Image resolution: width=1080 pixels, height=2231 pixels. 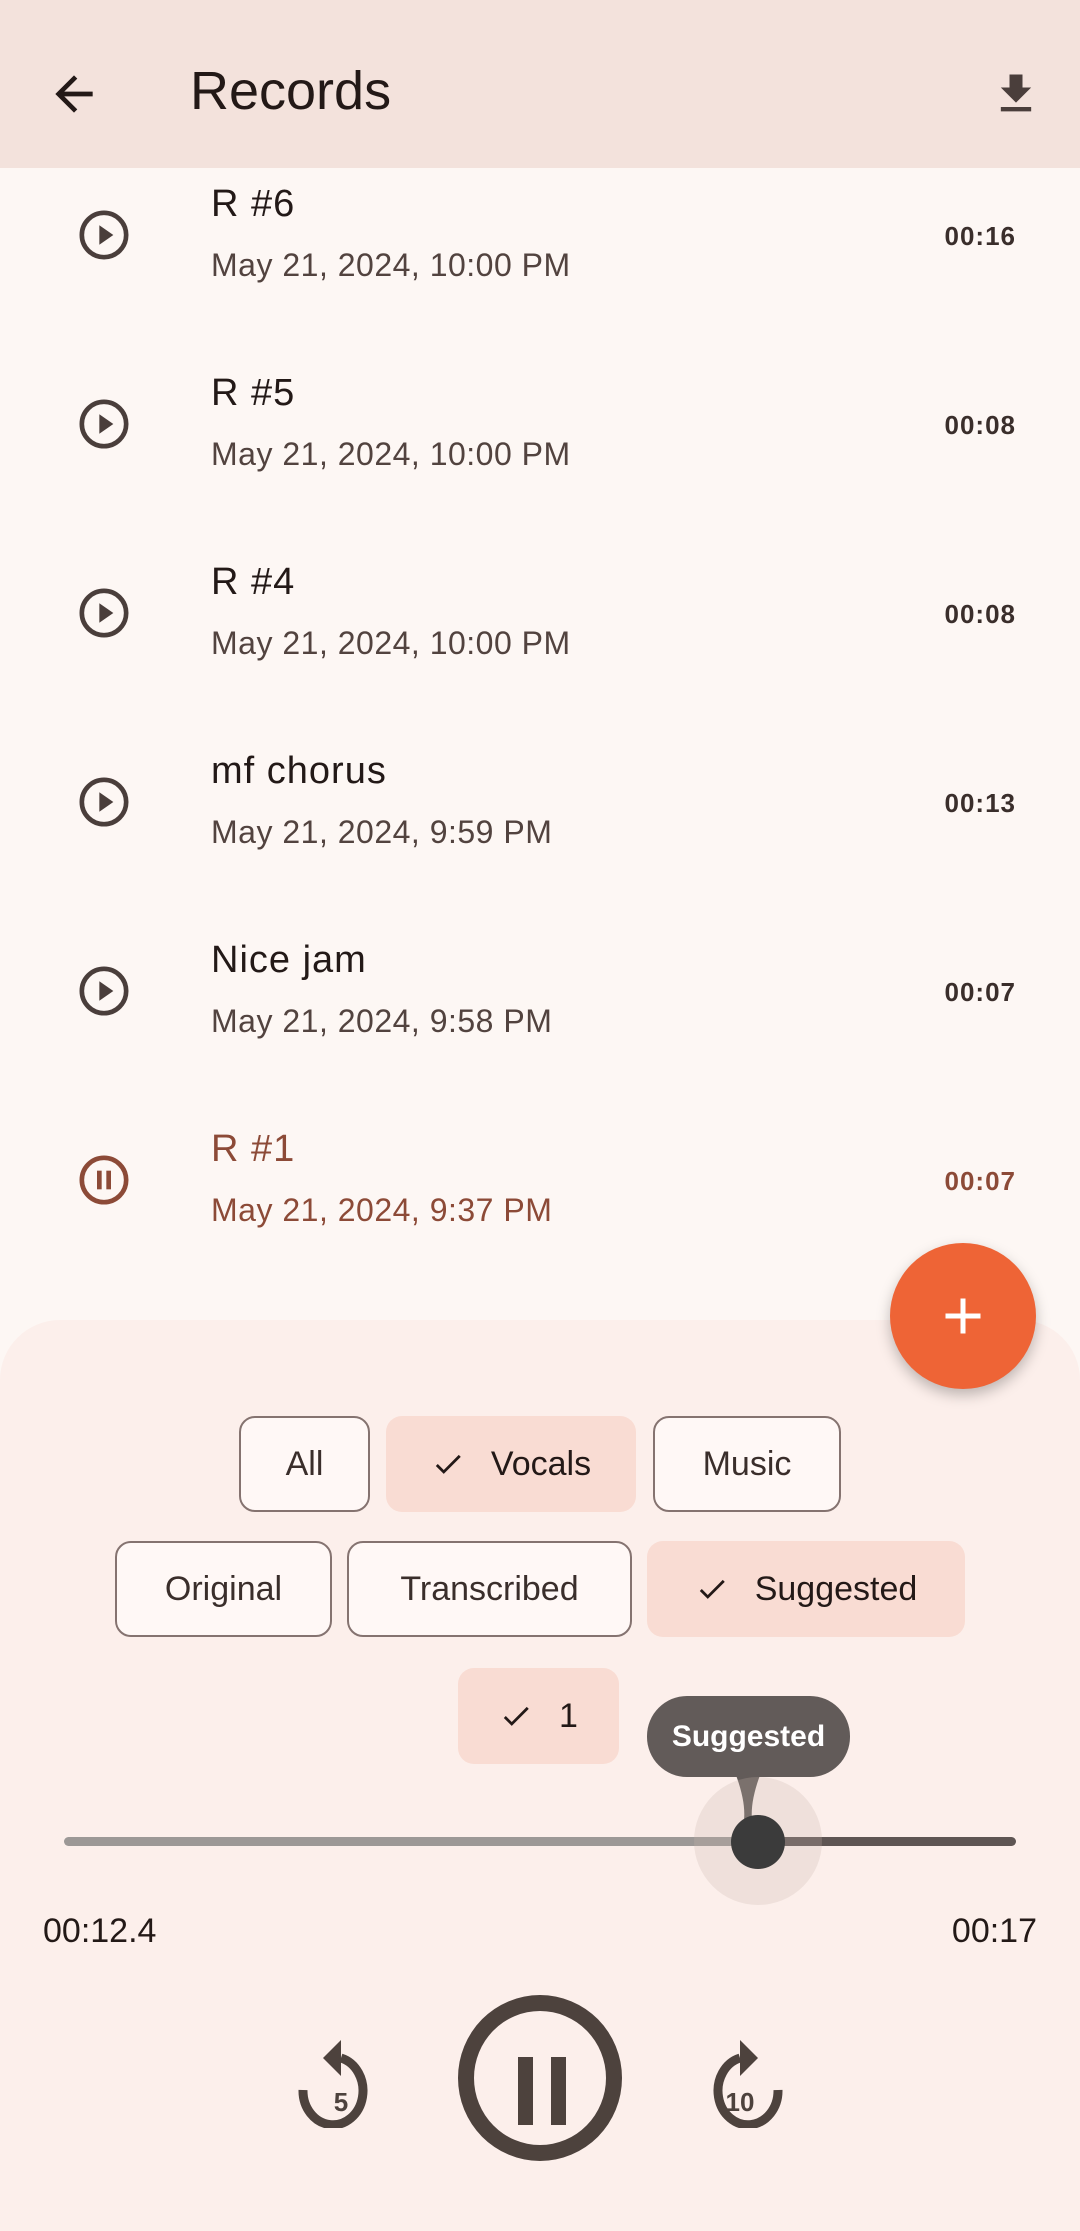 What do you see at coordinates (253, 204) in the screenshot?
I see `record-title: R #6` at bounding box center [253, 204].